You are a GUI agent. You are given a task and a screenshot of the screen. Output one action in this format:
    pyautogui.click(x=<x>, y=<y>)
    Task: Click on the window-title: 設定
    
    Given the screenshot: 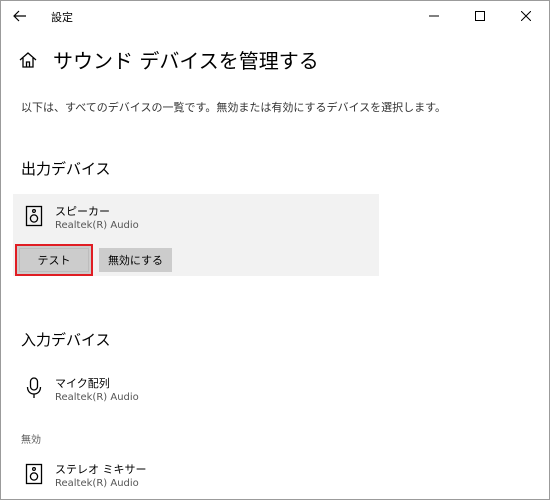 What is the action you would take?
    pyautogui.click(x=62, y=17)
    